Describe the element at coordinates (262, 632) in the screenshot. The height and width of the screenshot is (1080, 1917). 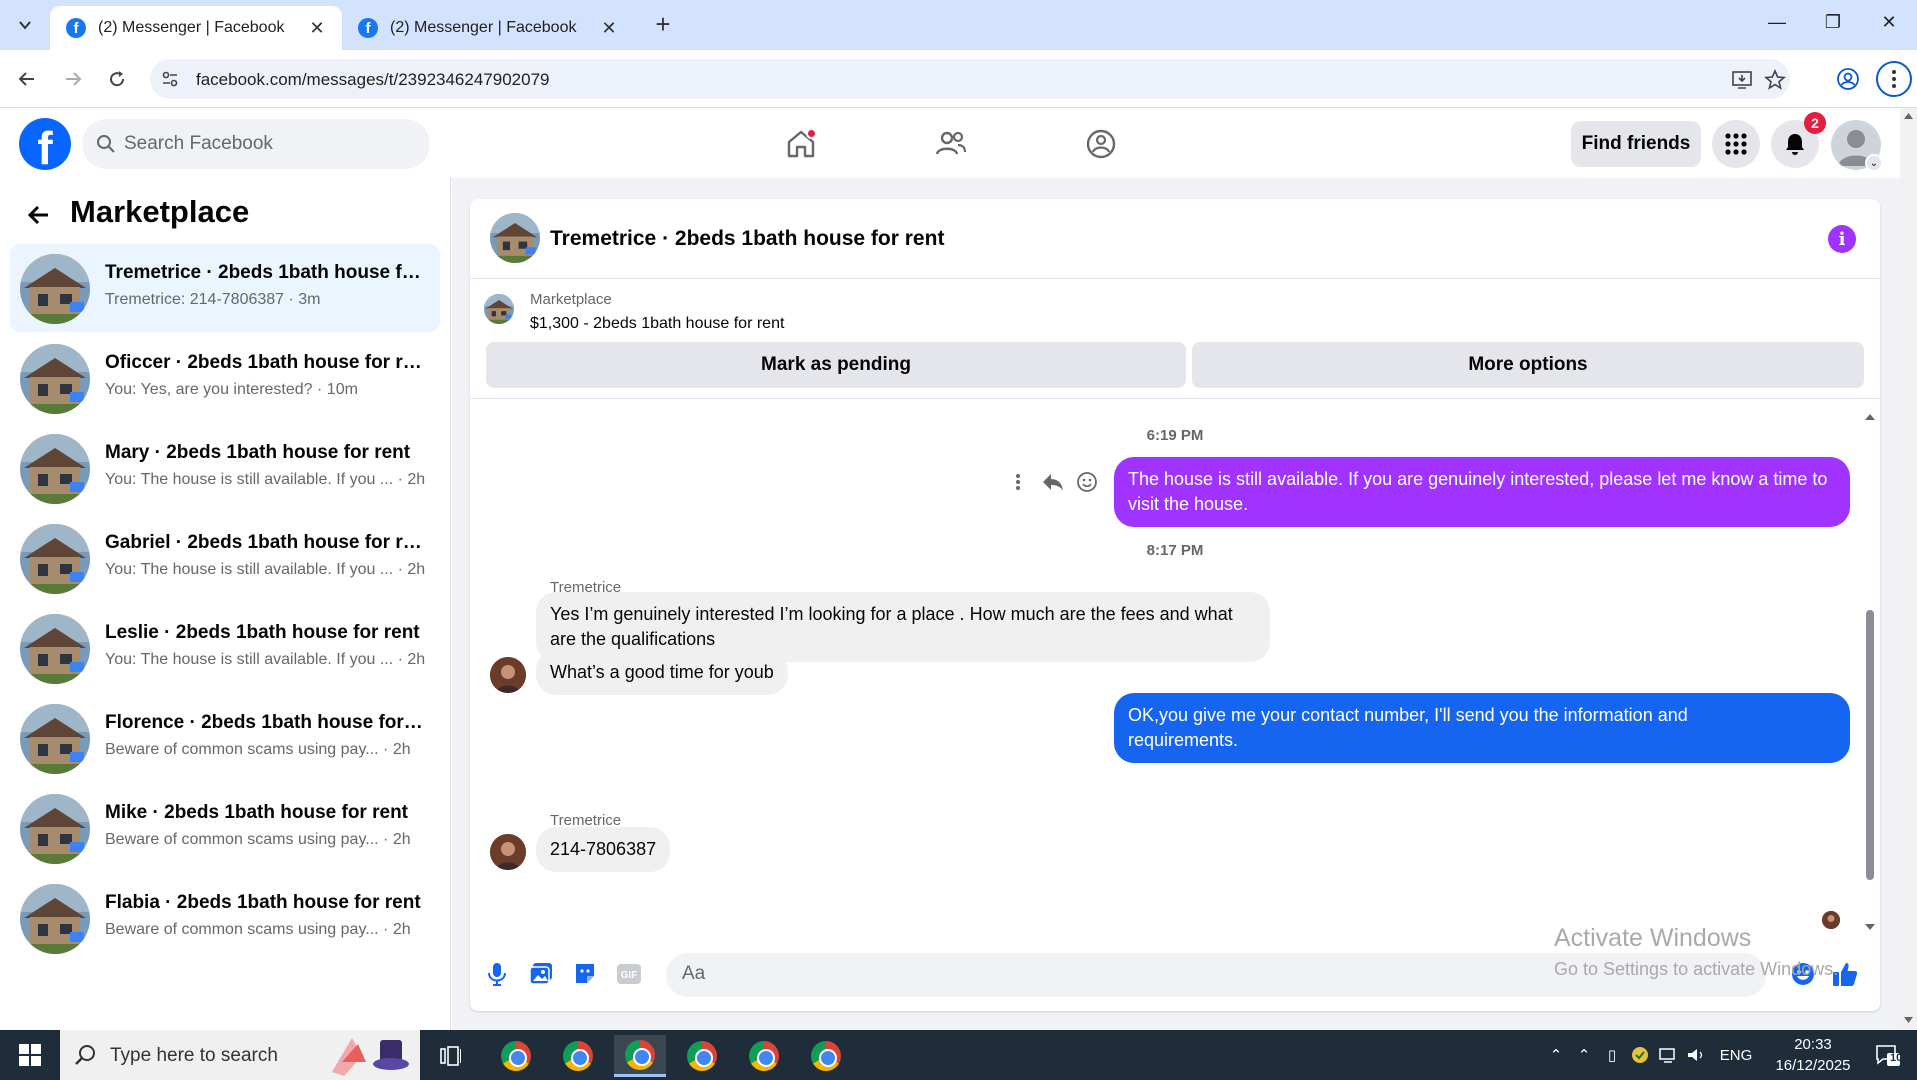
I see `conversation-name: Leslie · 2beds 1bath house for rent` at that location.